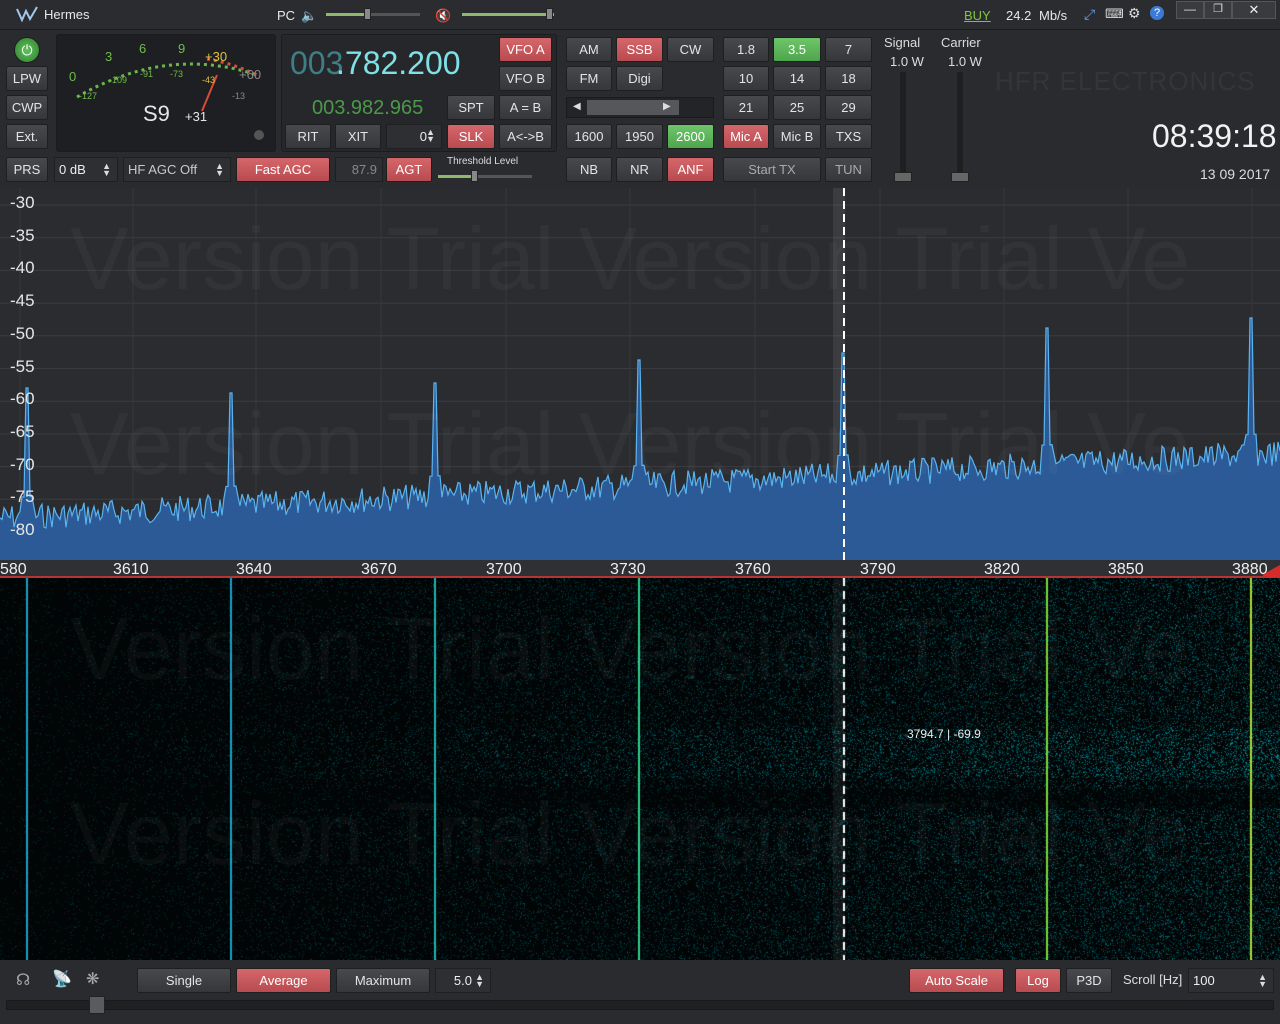  What do you see at coordinates (398, 63) in the screenshot?
I see `vfo-main-frequency: .782.200` at bounding box center [398, 63].